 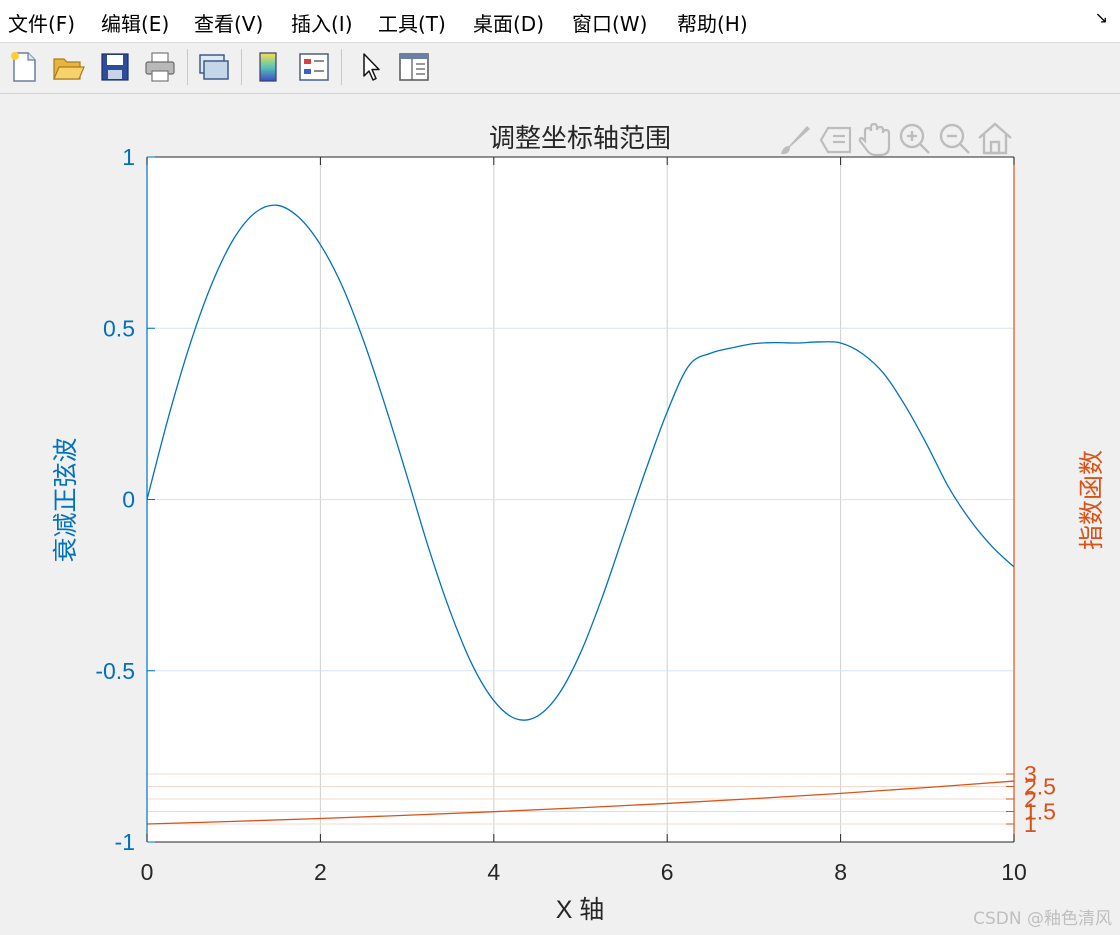 I want to click on link-plot-icon, so click(x=214, y=67).